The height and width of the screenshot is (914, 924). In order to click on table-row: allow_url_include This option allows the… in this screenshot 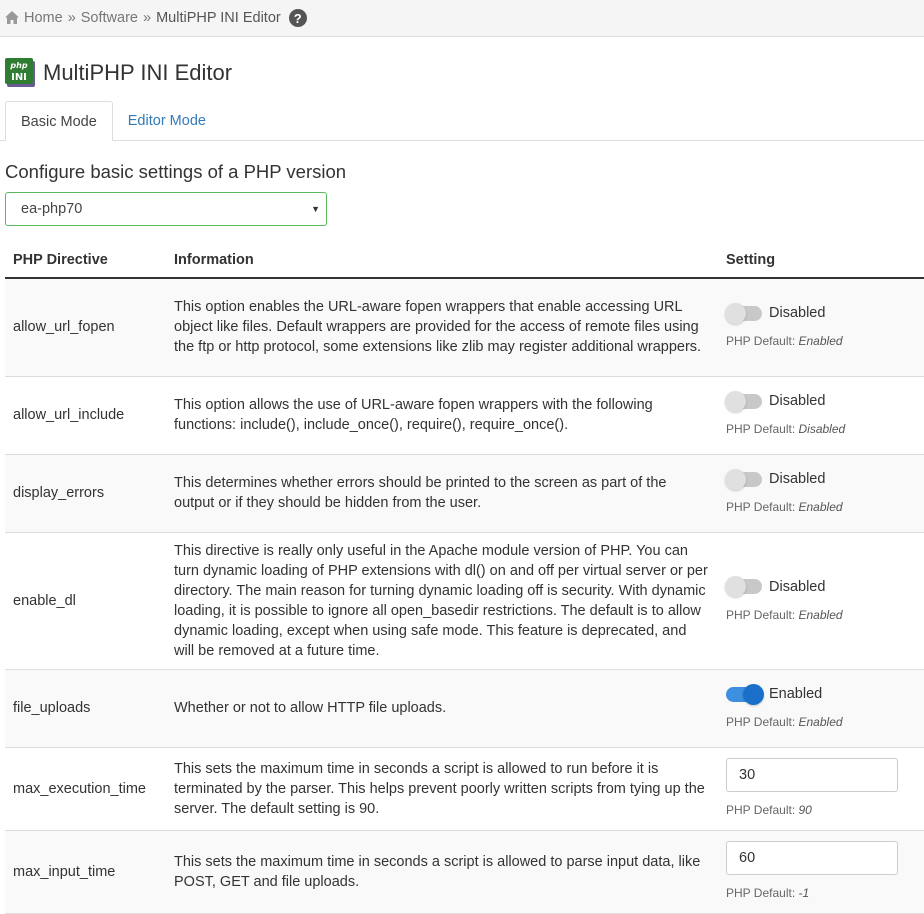, I will do `click(464, 415)`.